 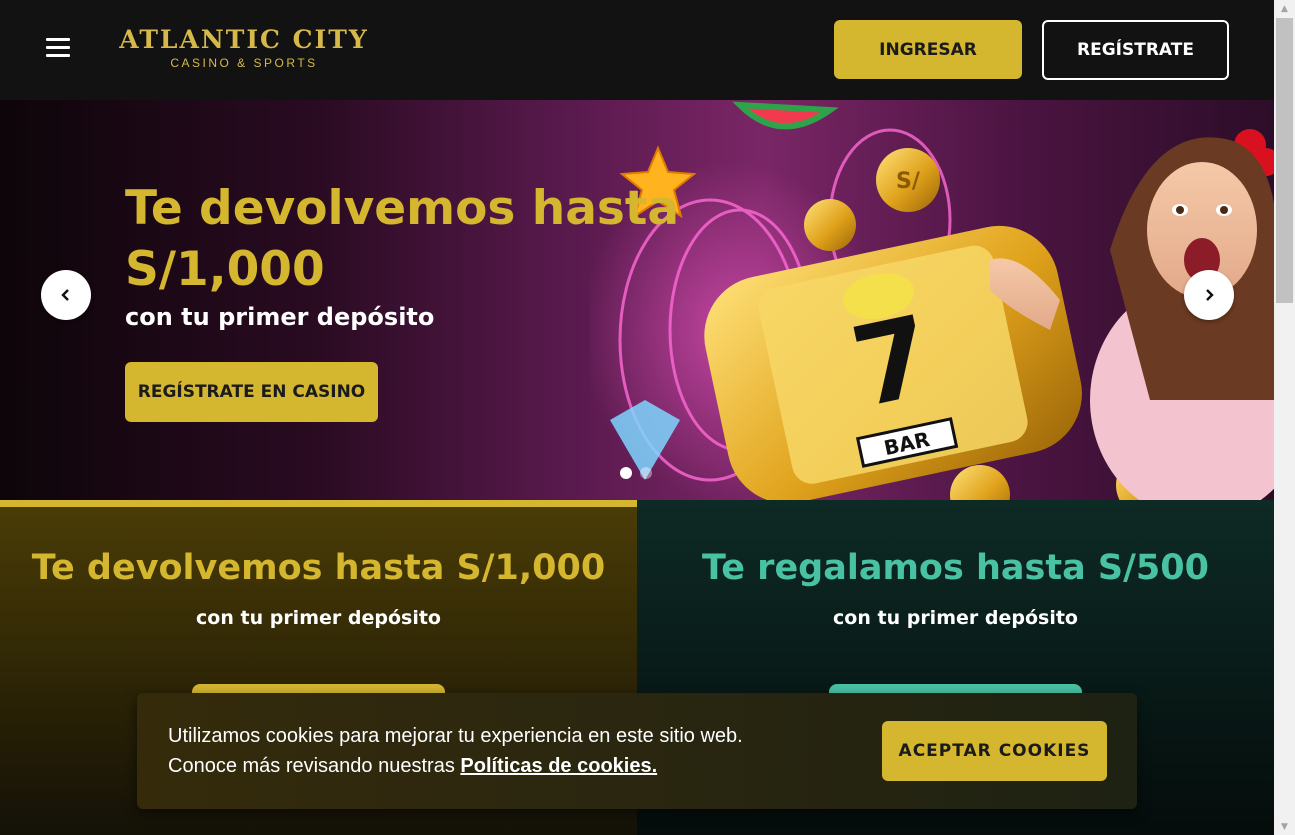 What do you see at coordinates (1284, 160) in the screenshot?
I see `scrollbar-thumb` at bounding box center [1284, 160].